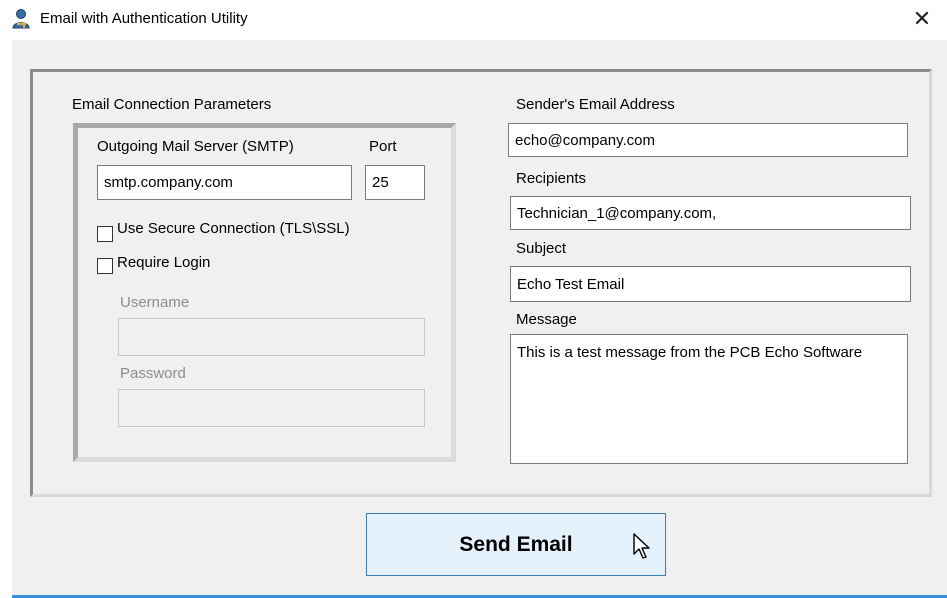 The height and width of the screenshot is (598, 947). Describe the element at coordinates (163, 262) in the screenshot. I see `require-login-label: Require Login` at that location.